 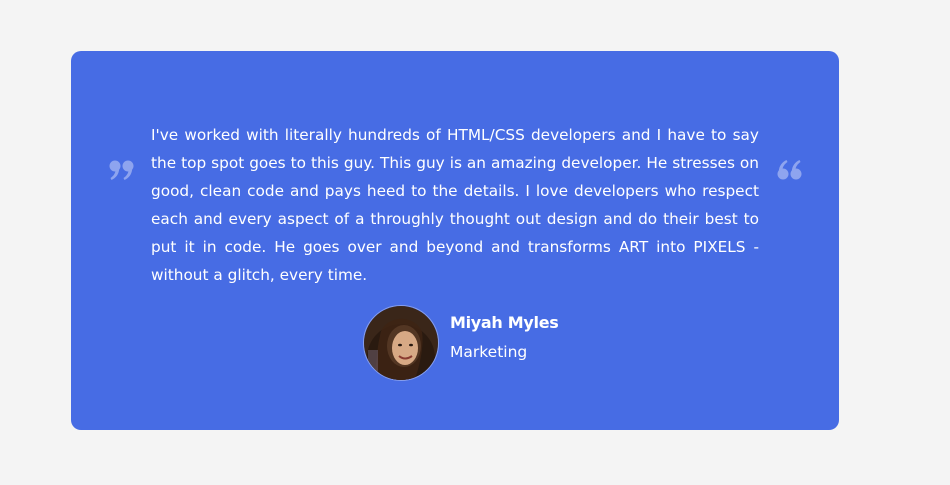 I want to click on avatar, so click(x=401, y=343).